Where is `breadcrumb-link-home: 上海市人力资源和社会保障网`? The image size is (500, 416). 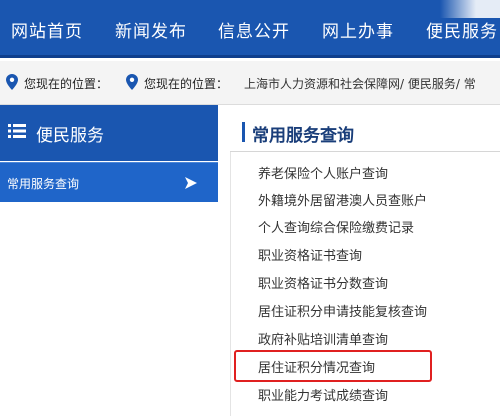
breadcrumb-link-home: 上海市人力资源和社会保障网 is located at coordinates (322, 84).